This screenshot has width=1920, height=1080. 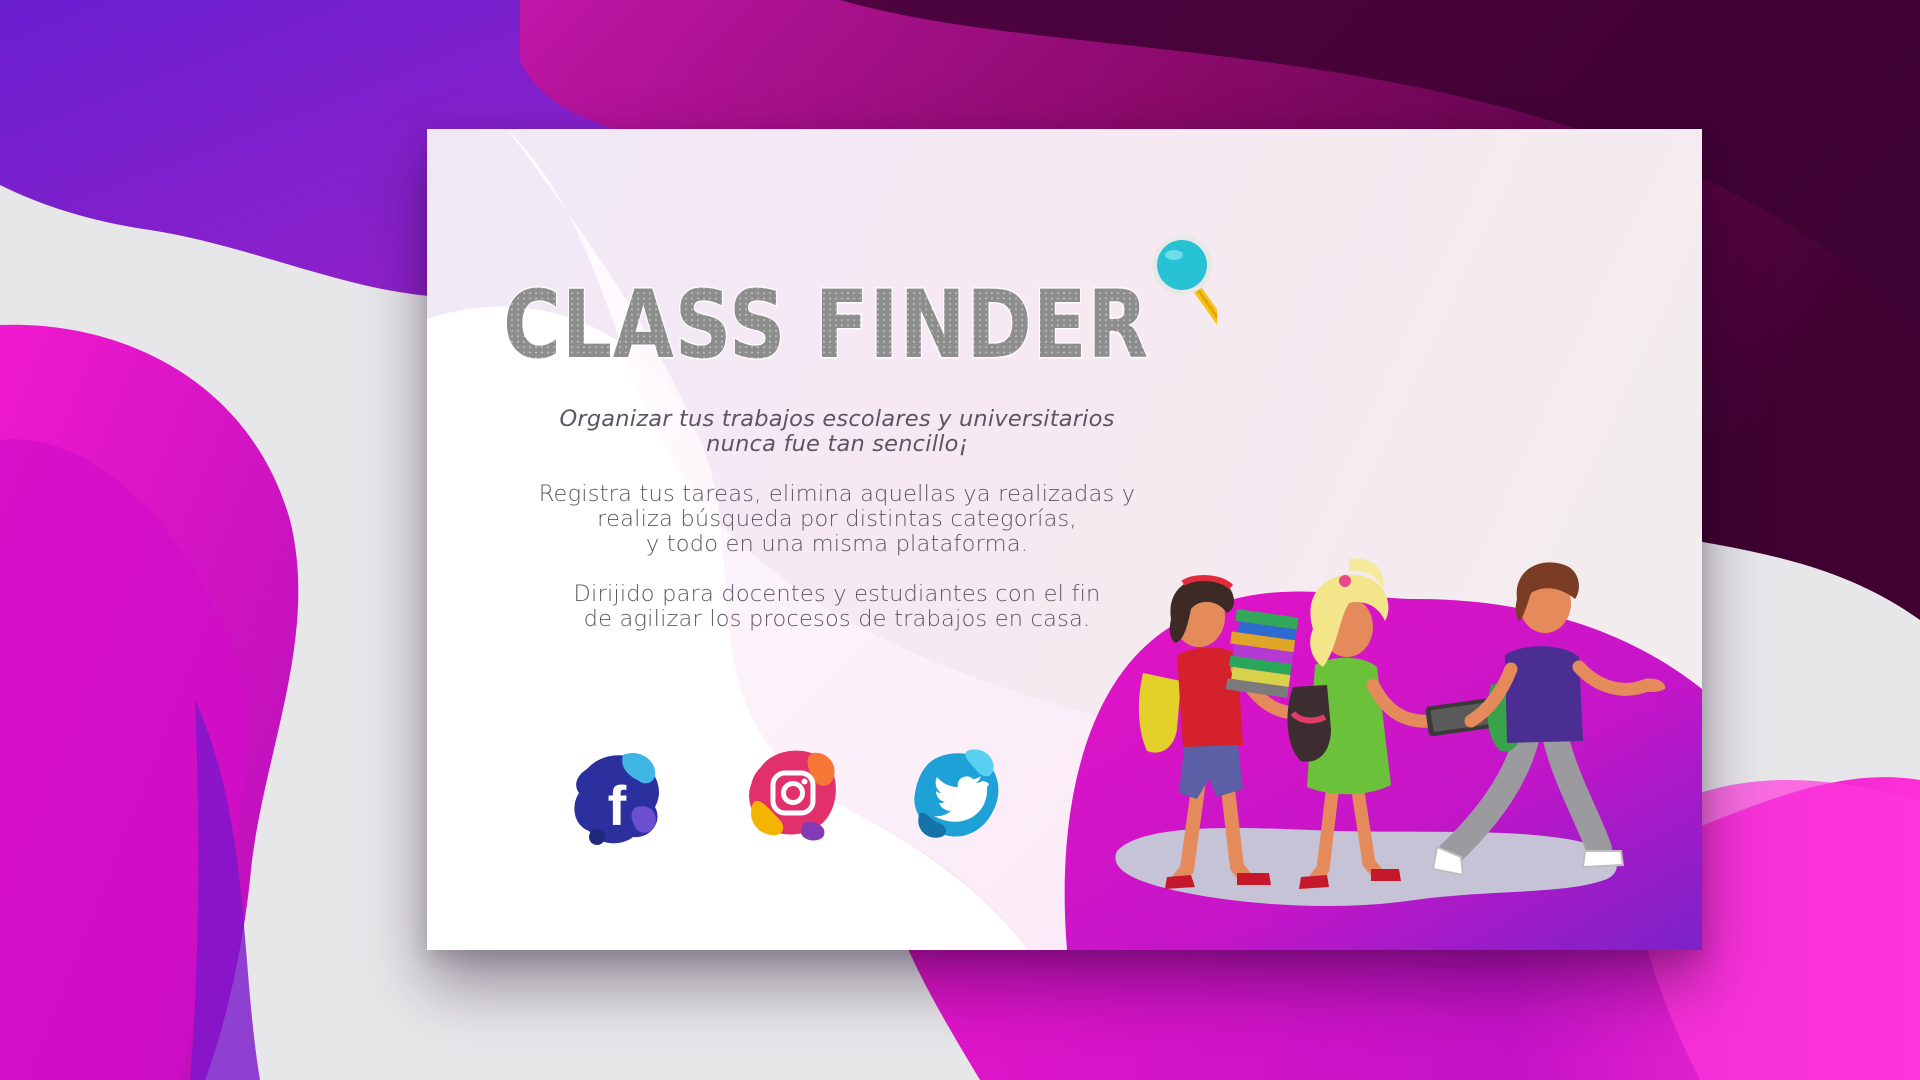 I want to click on instagram-button, so click(x=793, y=793).